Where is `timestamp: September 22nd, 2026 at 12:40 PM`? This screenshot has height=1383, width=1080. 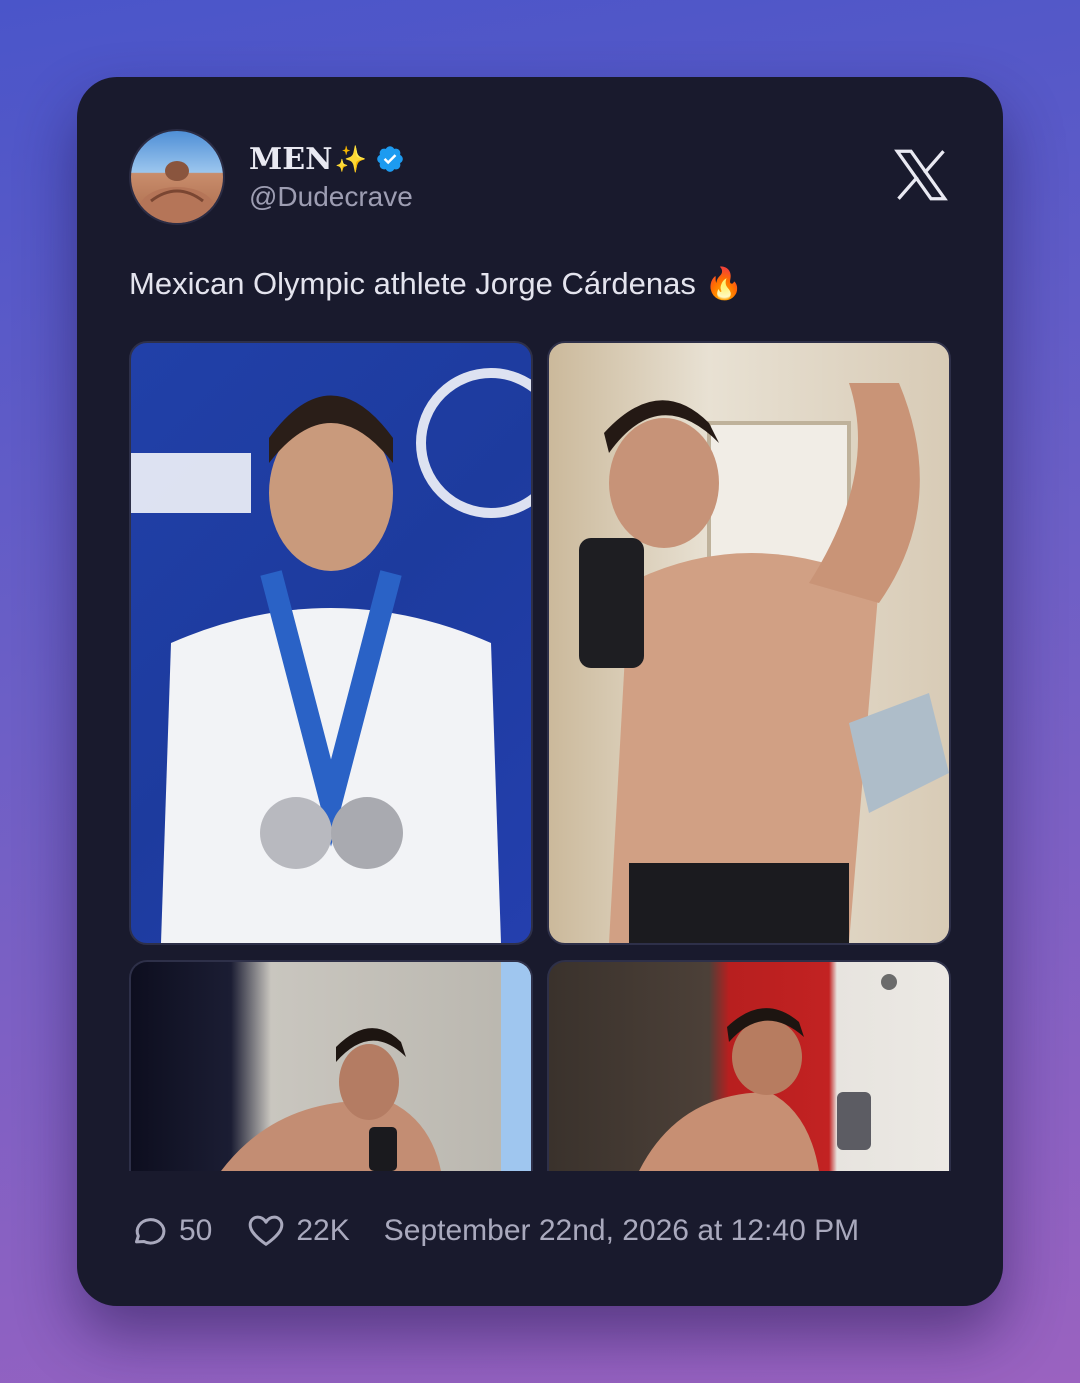 timestamp: September 22nd, 2026 at 12:40 PM is located at coordinates (621, 1231).